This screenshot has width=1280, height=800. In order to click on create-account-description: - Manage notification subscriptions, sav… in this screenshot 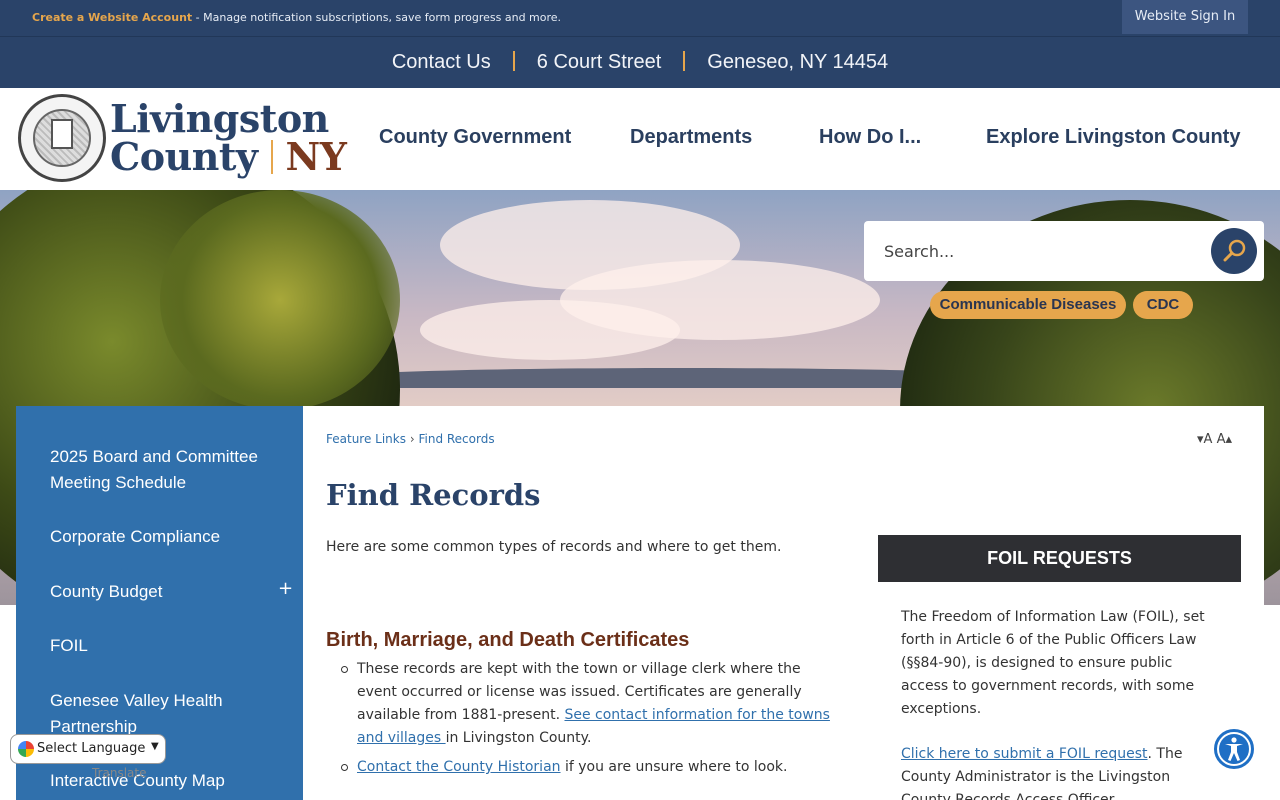, I will do `click(377, 17)`.